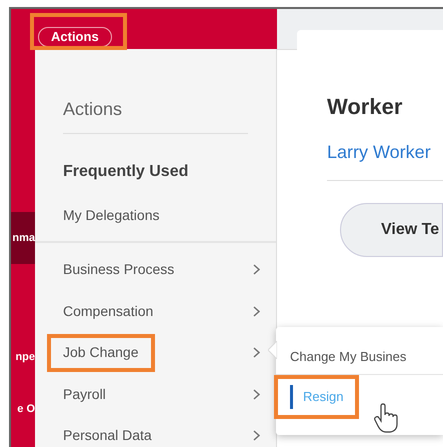 The height and width of the screenshot is (447, 443). I want to click on nav-item: npe, so click(23, 357).